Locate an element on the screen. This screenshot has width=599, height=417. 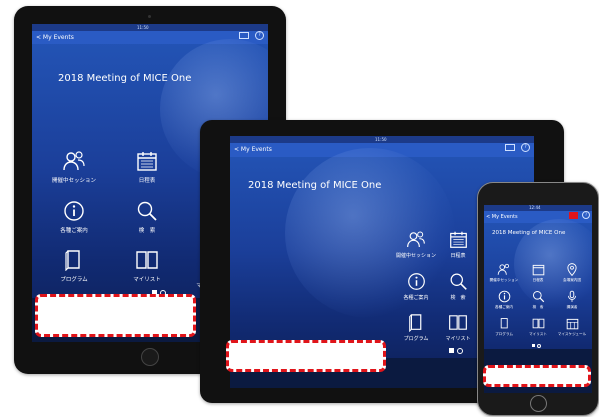
calendar-grid-icon is located at coordinates (572, 324).